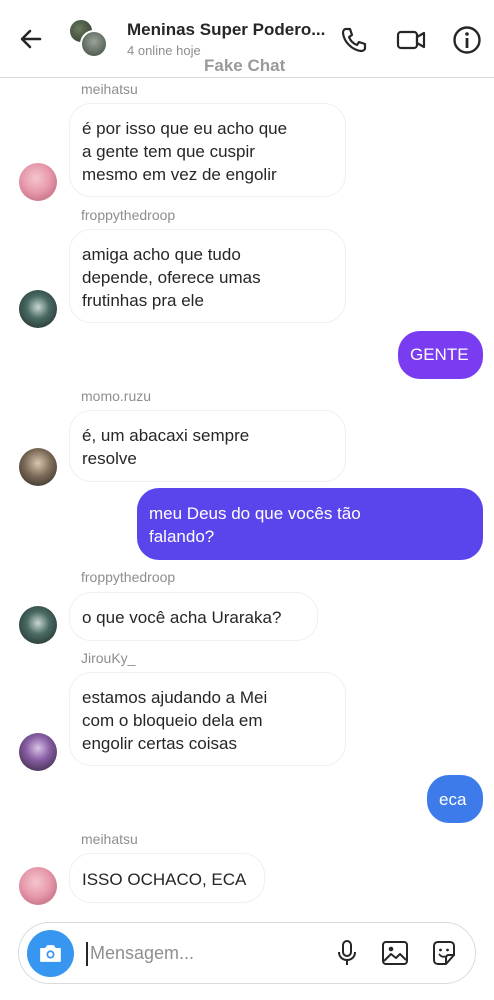 The image size is (494, 1000). I want to click on image-icon, so click(395, 953).